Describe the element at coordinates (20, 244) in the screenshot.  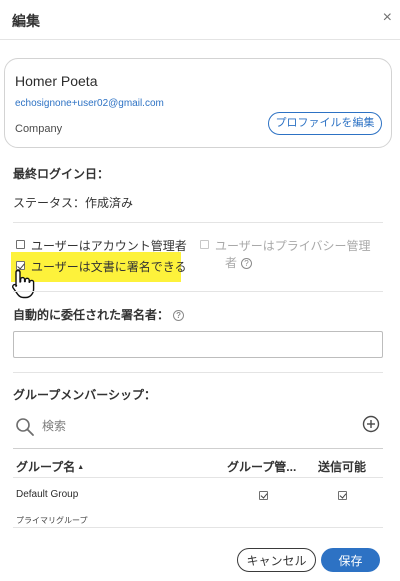
I see `account-admin-checkbox` at that location.